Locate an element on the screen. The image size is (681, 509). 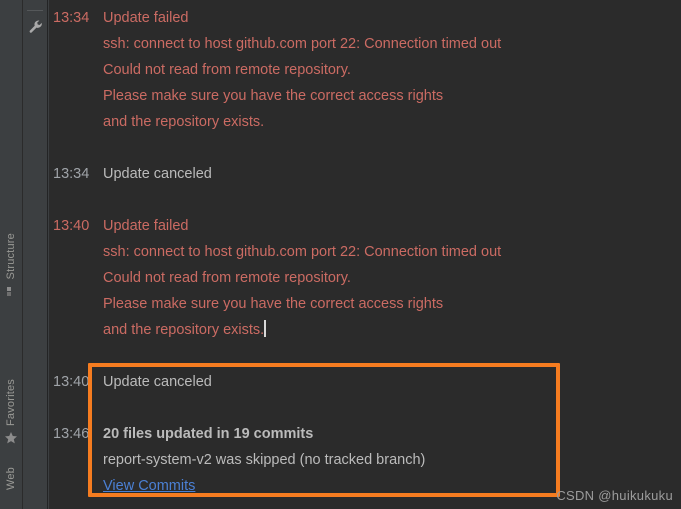
message-with-caret: and the repository exists. is located at coordinates (181, 330).